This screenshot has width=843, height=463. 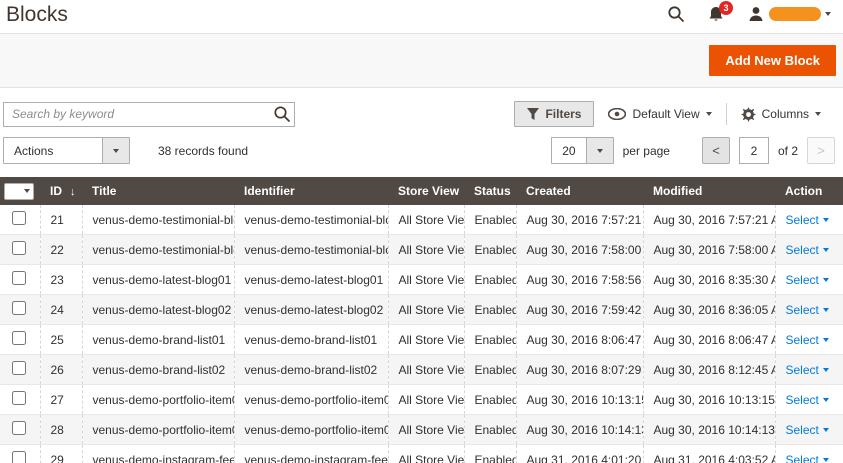 I want to click on notifications-bell-icon: 3, so click(x=720, y=12).